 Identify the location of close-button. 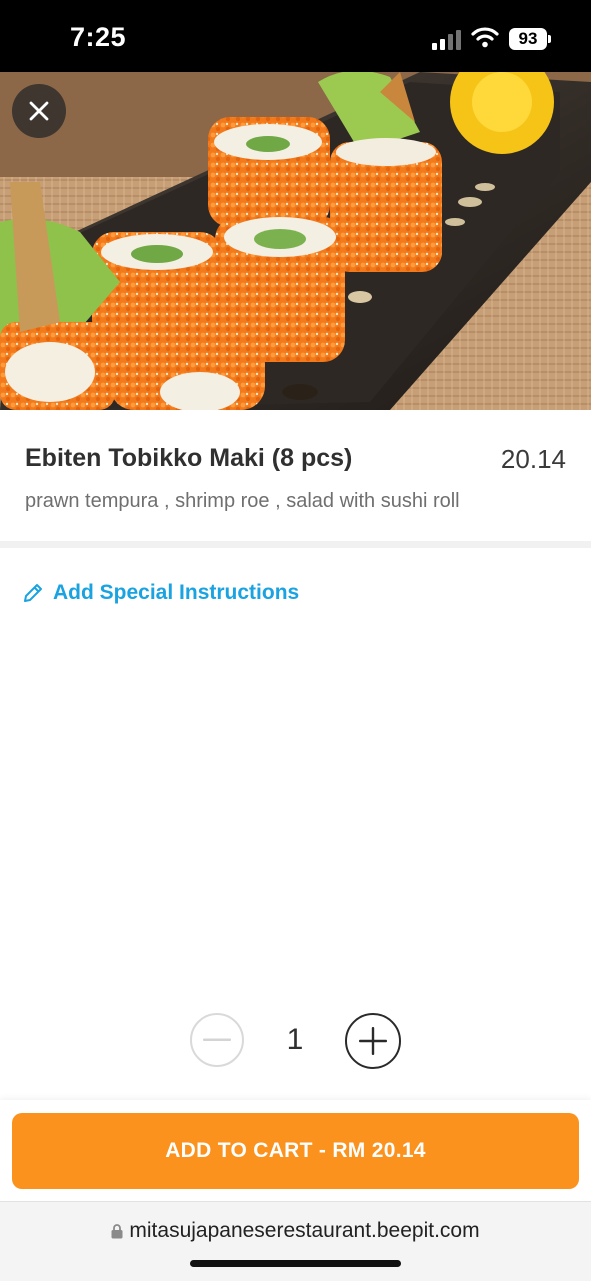
(39, 111).